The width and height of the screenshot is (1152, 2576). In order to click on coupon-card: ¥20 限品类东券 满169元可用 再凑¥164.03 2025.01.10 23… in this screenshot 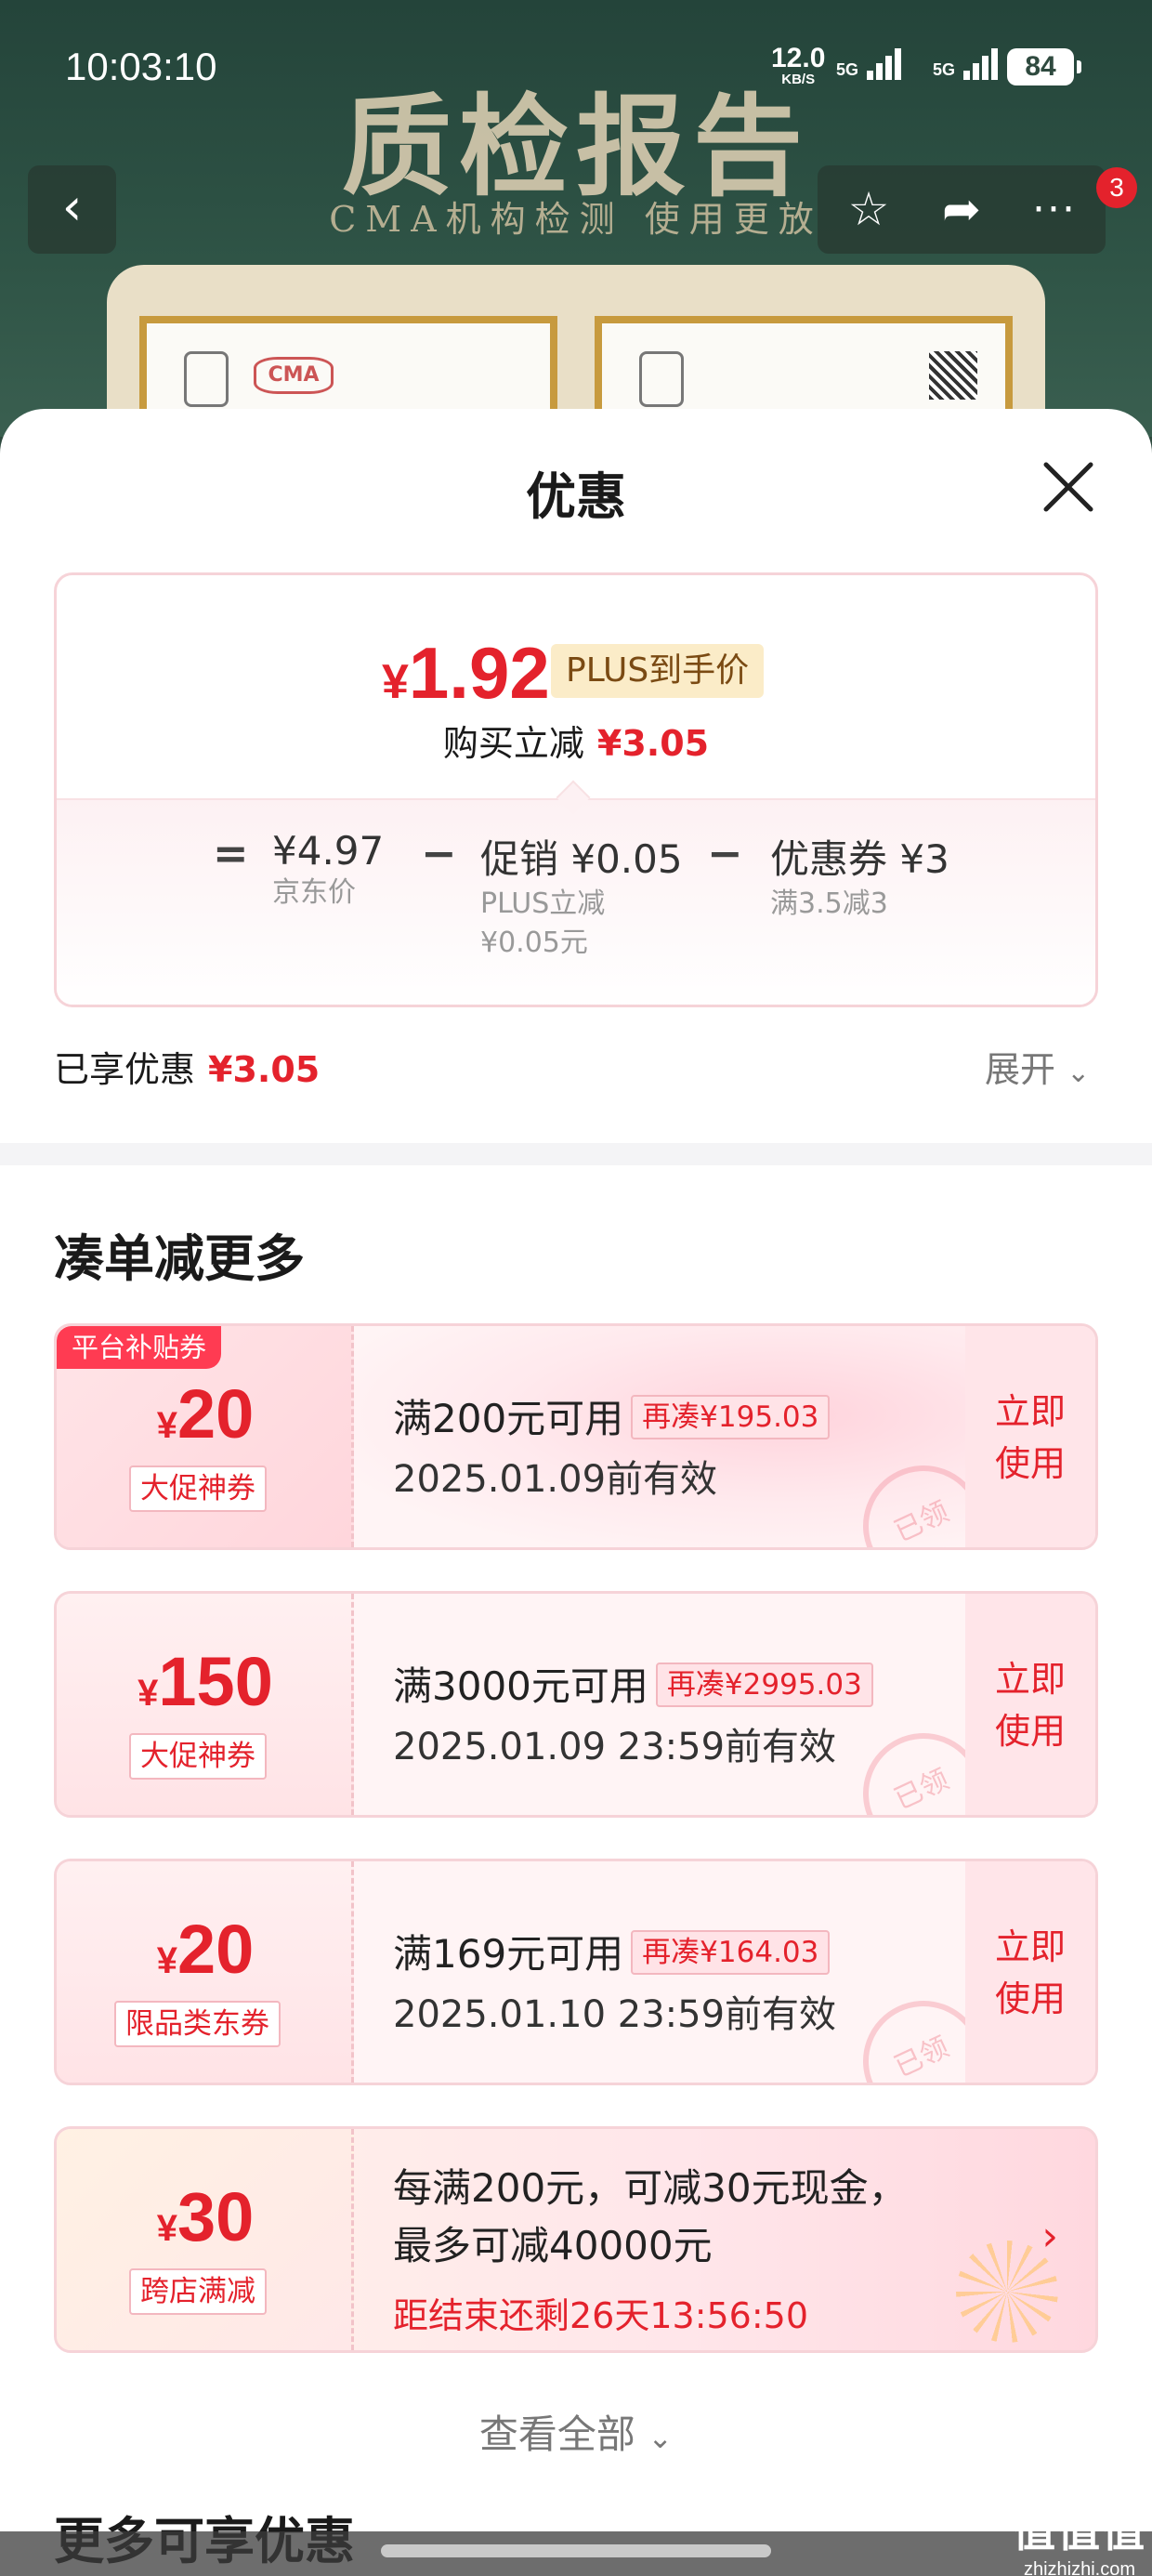, I will do `click(576, 1972)`.